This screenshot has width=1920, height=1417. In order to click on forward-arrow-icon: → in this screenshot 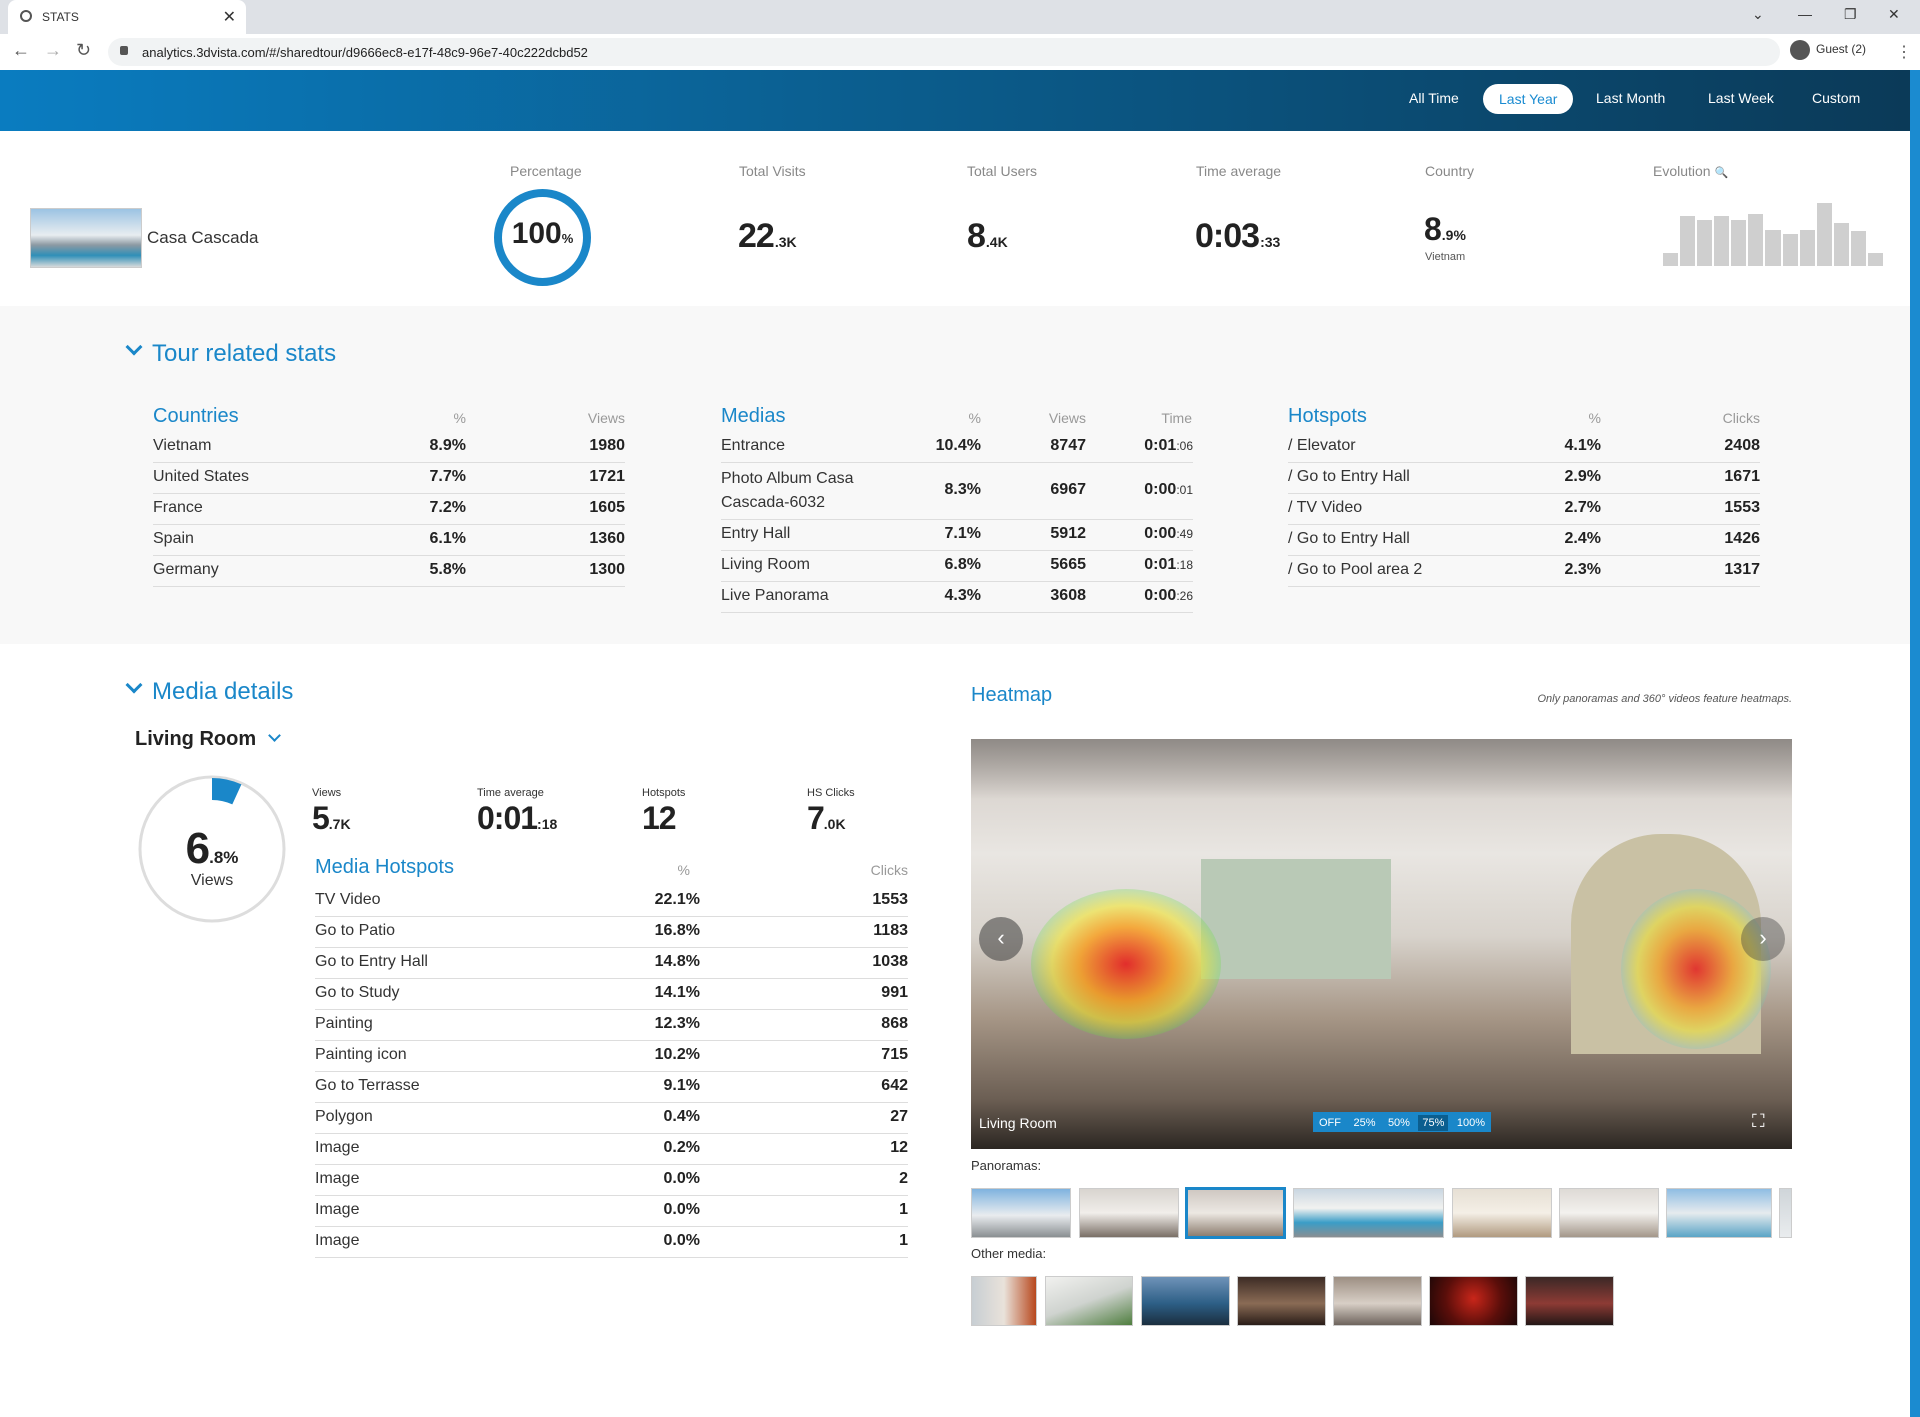, I will do `click(53, 50)`.